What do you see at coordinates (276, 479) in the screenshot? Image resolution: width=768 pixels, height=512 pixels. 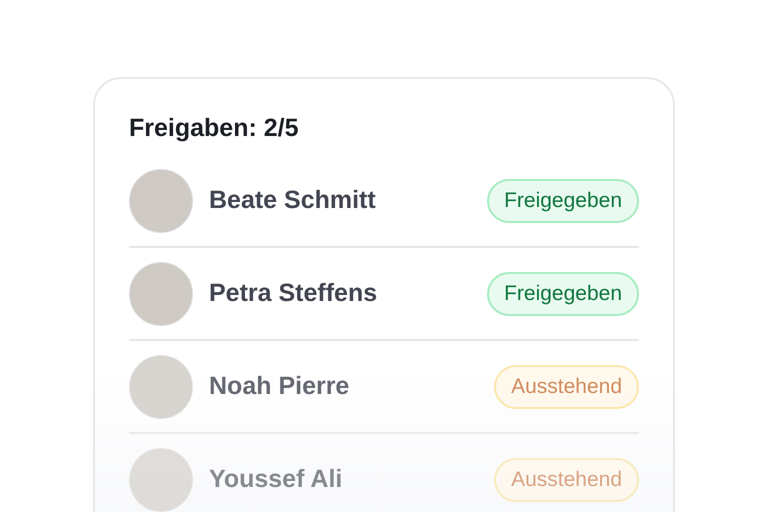 I see `reviewer-name: Youssef Ali` at bounding box center [276, 479].